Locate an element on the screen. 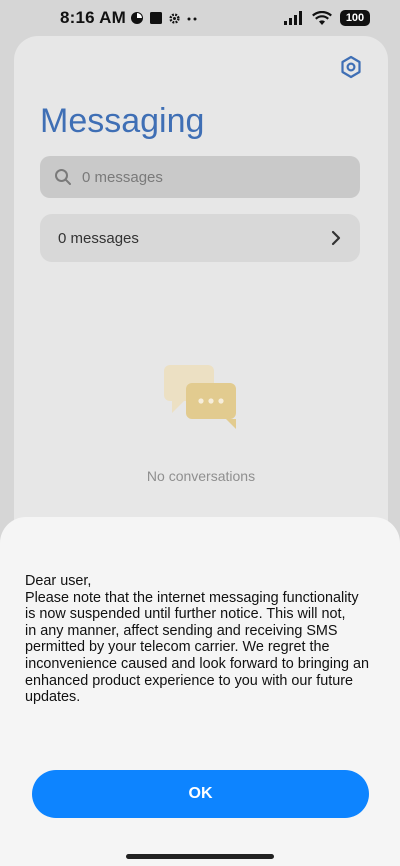 Image resolution: width=400 pixels, height=866 pixels. search-bar: 0 messages is located at coordinates (200, 177).